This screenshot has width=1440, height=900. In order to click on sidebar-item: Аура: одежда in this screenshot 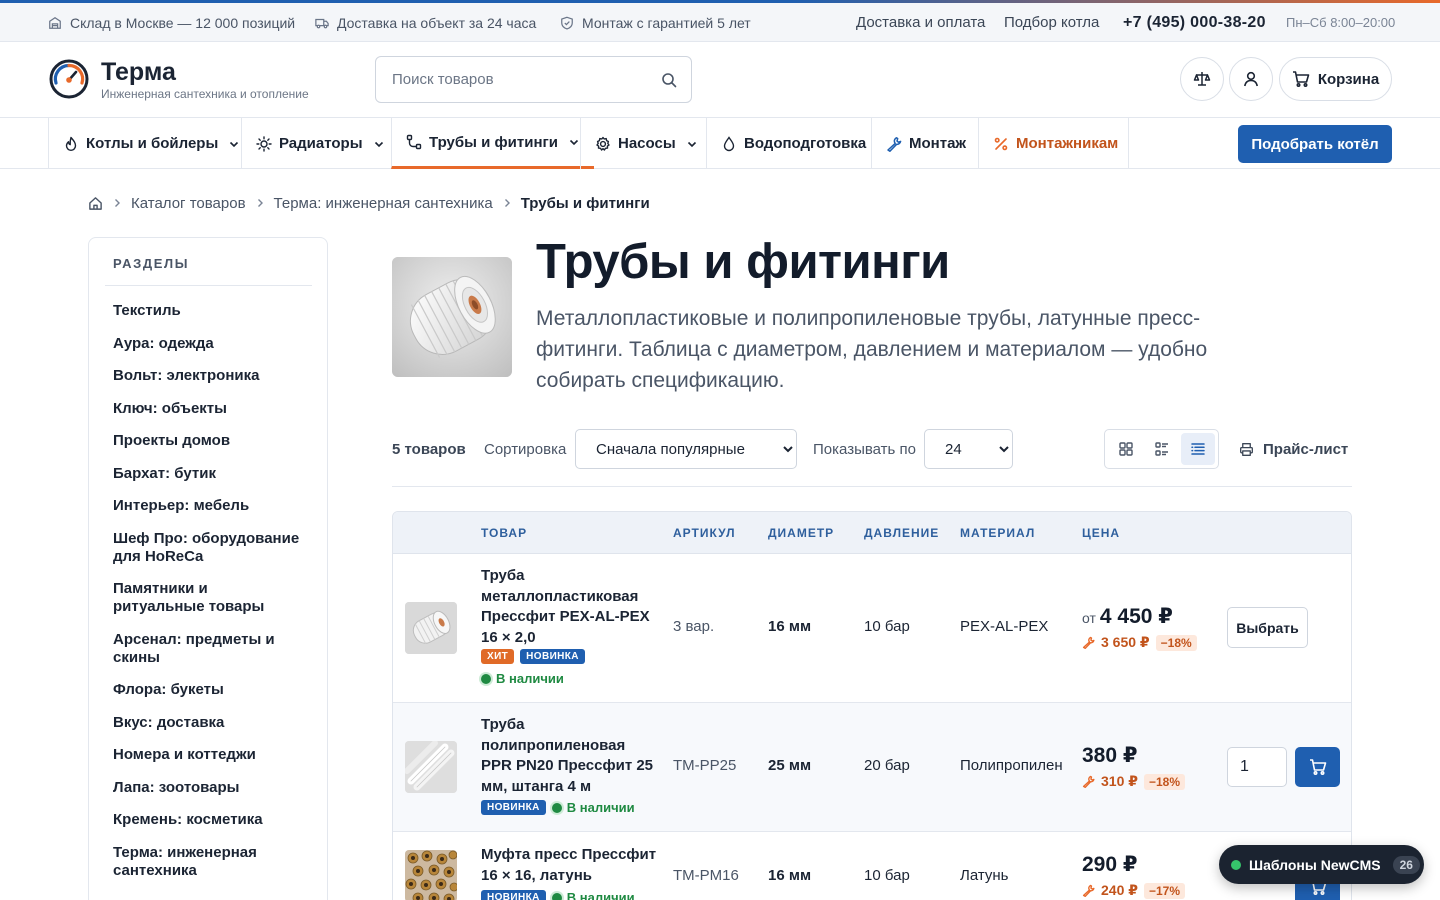, I will do `click(208, 344)`.